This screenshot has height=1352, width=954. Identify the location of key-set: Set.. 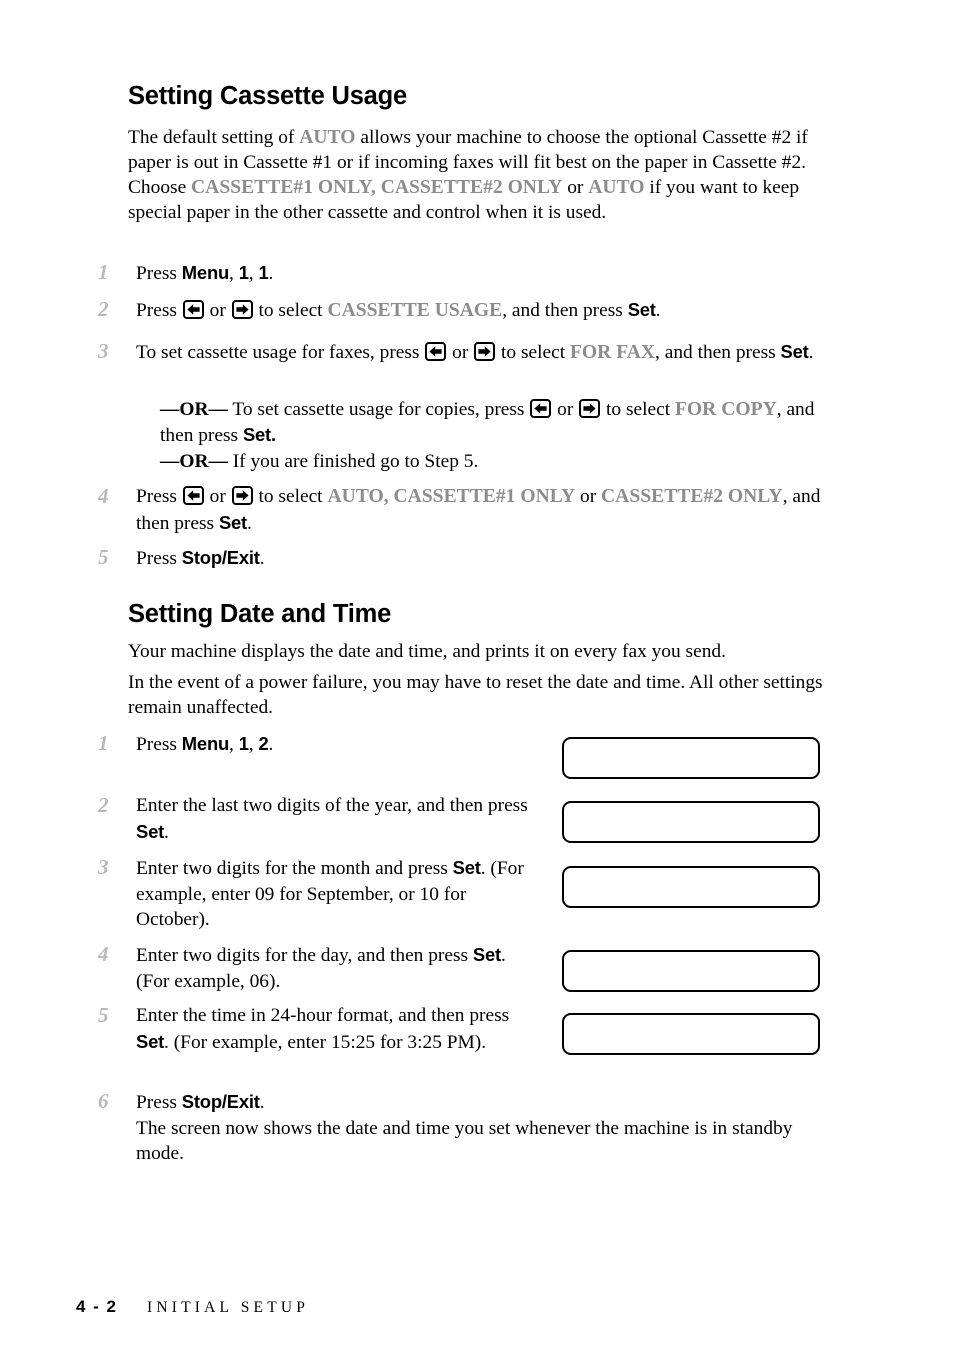
(259, 434).